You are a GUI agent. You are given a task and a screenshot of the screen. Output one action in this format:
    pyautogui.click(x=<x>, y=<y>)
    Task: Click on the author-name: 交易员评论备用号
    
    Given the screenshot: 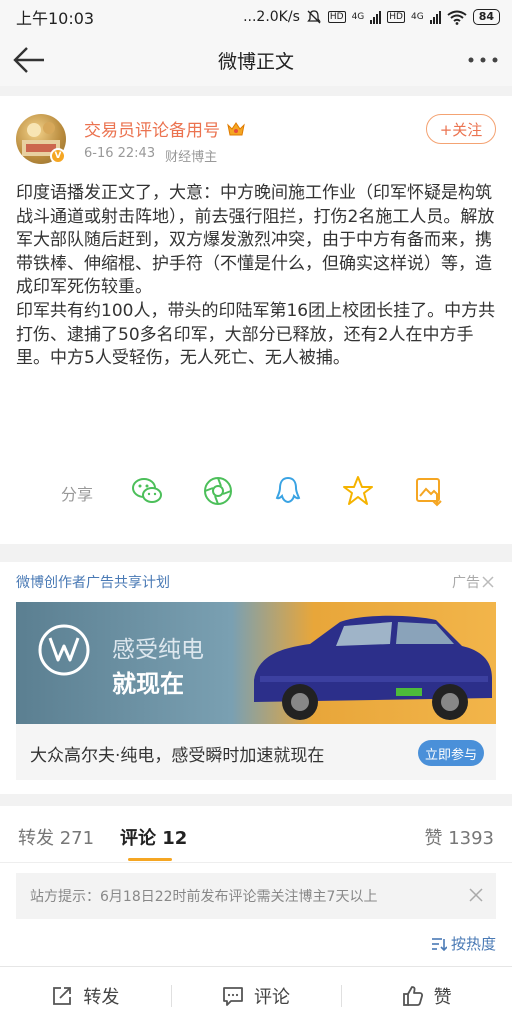 What is the action you would take?
    pyautogui.click(x=152, y=128)
    